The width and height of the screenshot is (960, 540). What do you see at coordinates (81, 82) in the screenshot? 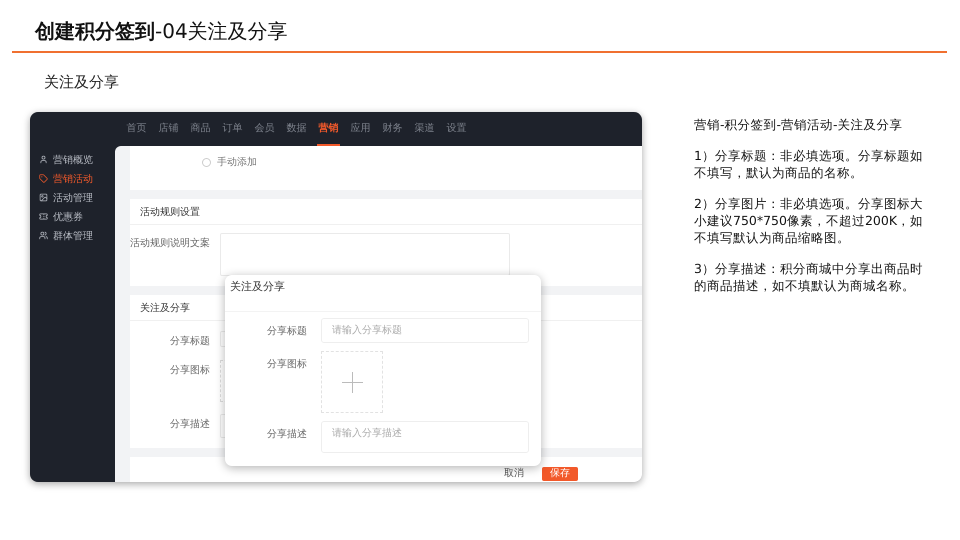
I see `slide-subtitle: 关注及分享` at bounding box center [81, 82].